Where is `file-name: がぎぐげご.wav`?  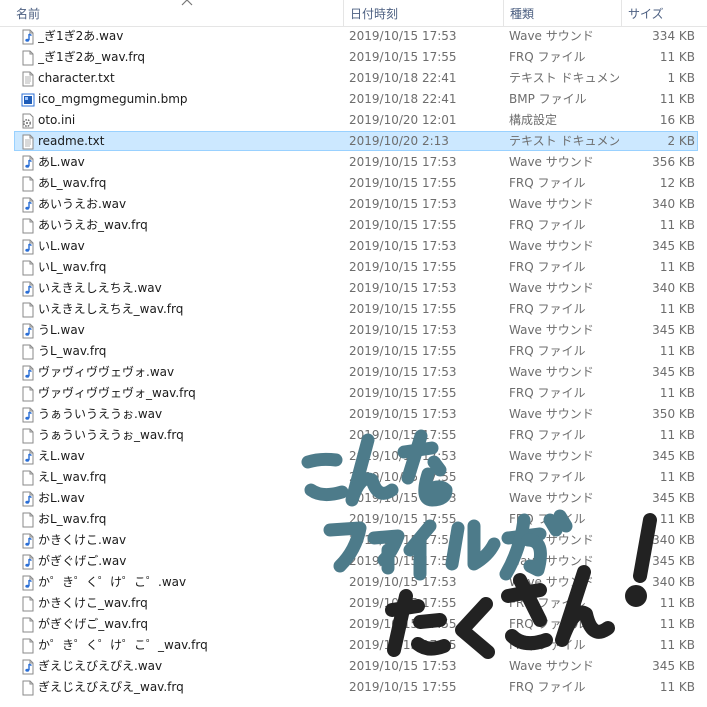
file-name: がぎぐげご.wav is located at coordinates (188, 561).